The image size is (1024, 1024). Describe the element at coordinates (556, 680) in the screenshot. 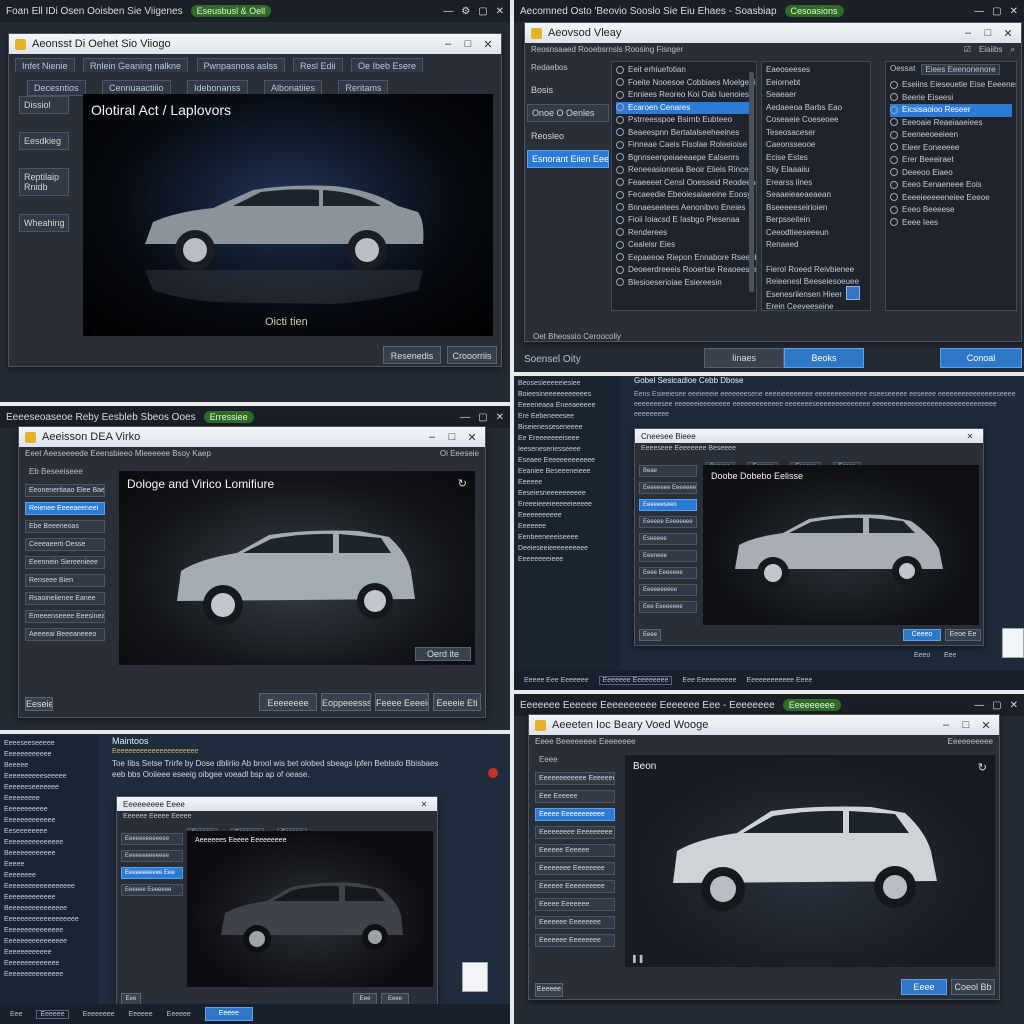

I see `status-item: Eeeee Eee Eeeeeee` at that location.